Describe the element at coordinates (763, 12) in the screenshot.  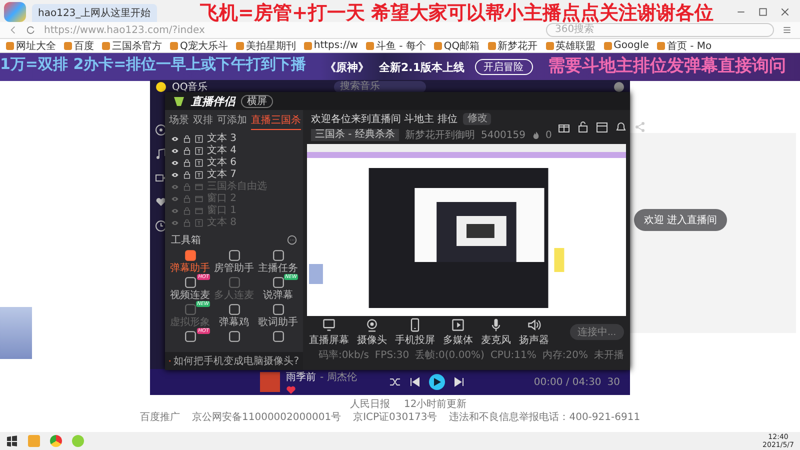
I see `maximize-icon` at that location.